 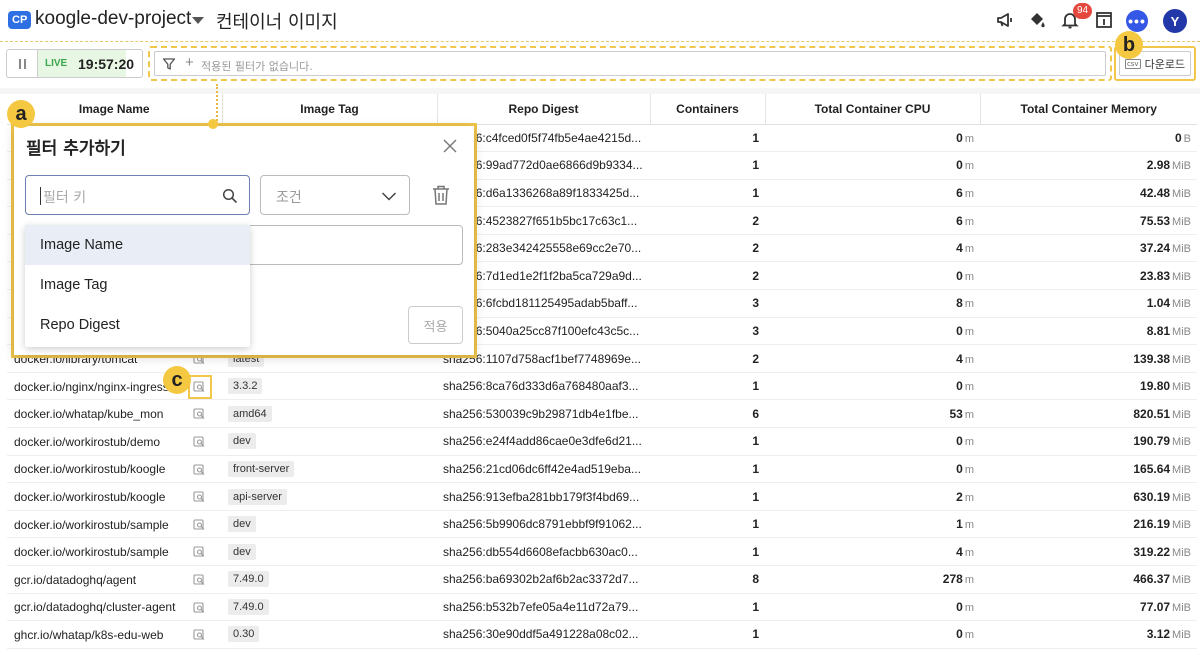 I want to click on cpu-value: 1, so click(x=959, y=524).